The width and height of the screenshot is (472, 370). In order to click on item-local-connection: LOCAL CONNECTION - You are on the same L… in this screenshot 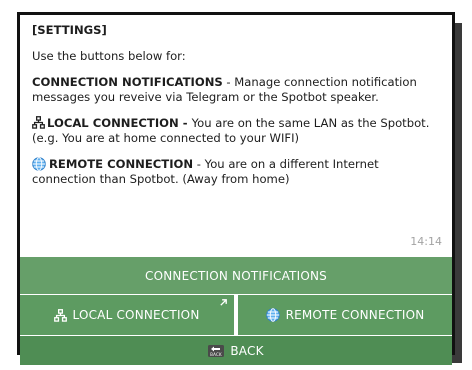, I will do `click(236, 131)`.